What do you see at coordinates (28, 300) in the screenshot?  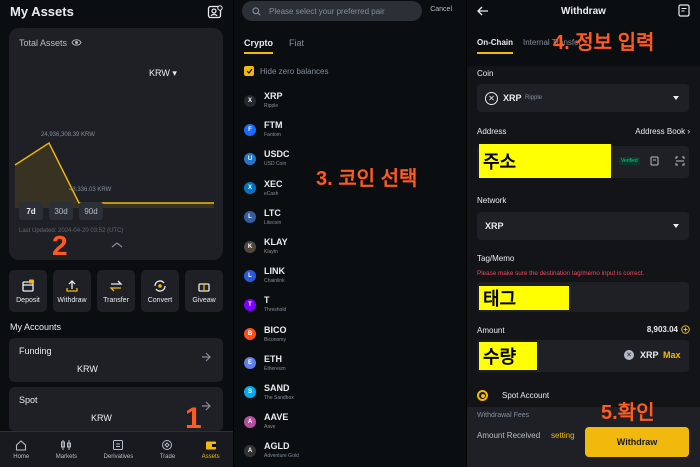 I see `deposit-label: Deposit` at bounding box center [28, 300].